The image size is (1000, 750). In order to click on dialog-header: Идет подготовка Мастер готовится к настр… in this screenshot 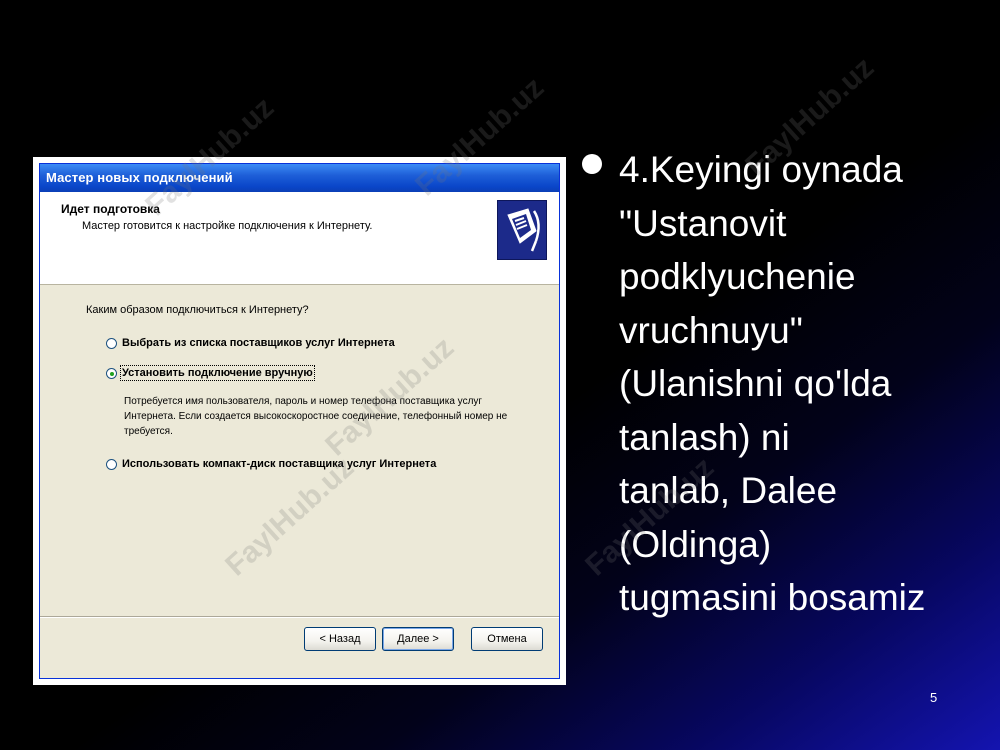, I will do `click(299, 238)`.